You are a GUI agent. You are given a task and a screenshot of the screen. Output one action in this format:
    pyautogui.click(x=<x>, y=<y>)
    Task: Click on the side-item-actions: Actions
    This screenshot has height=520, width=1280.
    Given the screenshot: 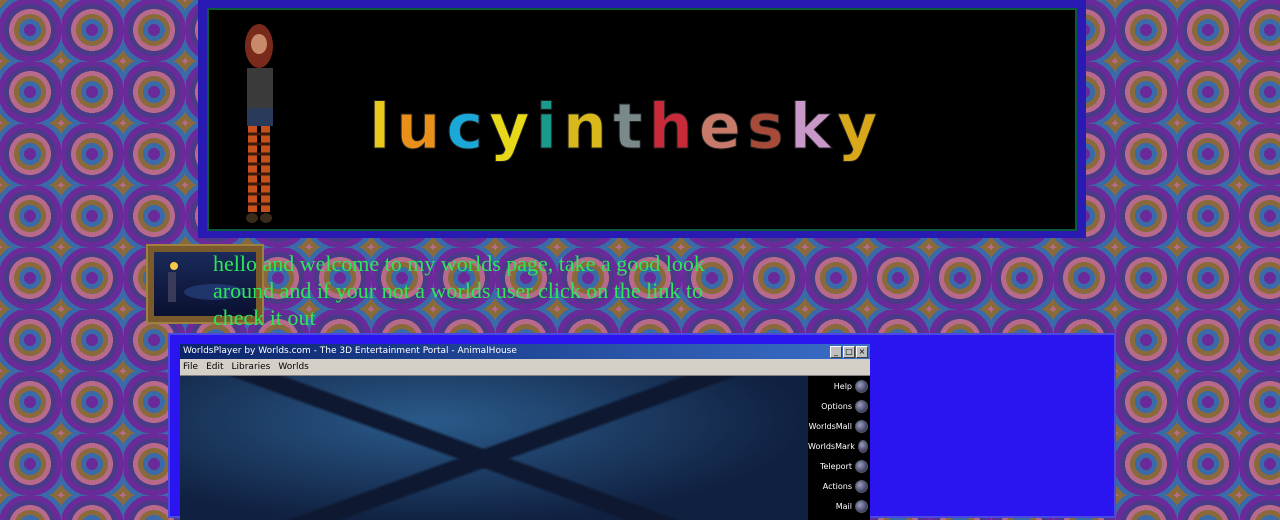 What is the action you would take?
    pyautogui.click(x=839, y=486)
    